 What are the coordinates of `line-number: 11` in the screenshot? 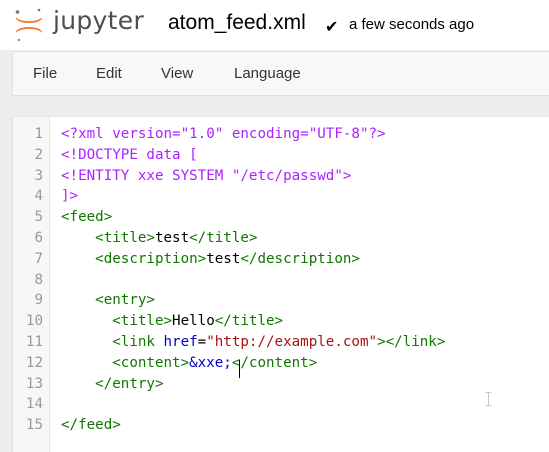 It's located at (34, 342).